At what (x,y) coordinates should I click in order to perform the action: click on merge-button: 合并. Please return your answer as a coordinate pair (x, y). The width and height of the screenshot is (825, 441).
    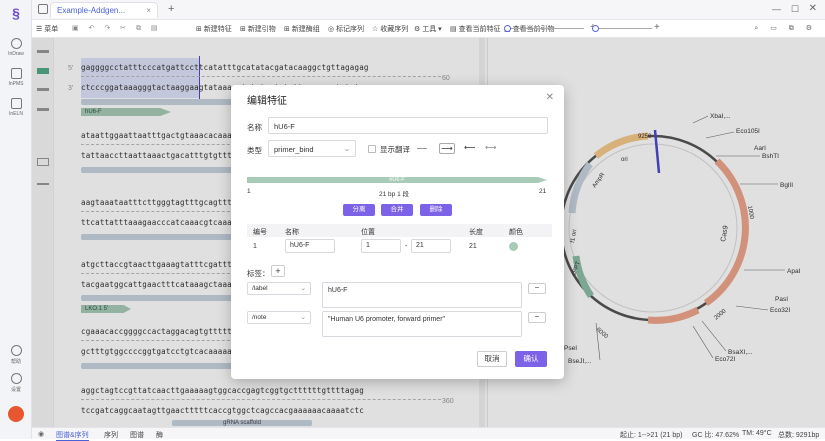
    Looking at the image, I should click on (397, 210).